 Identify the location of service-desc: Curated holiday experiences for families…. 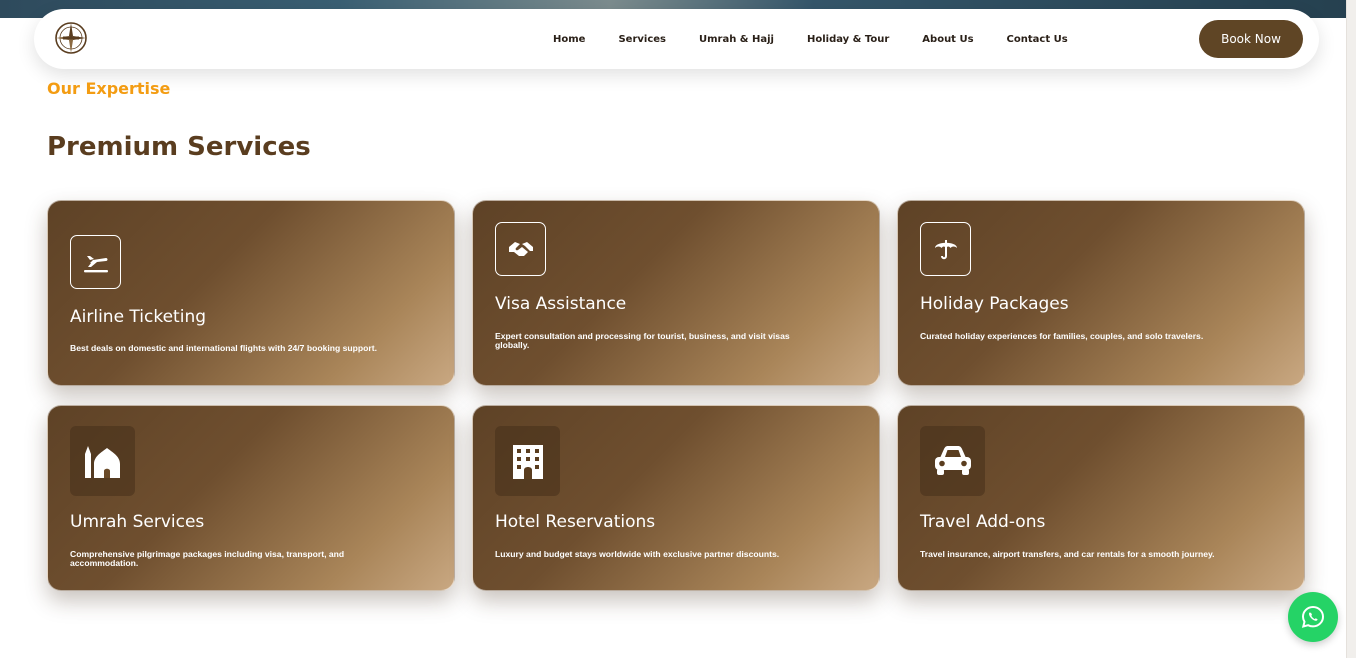
(1062, 336).